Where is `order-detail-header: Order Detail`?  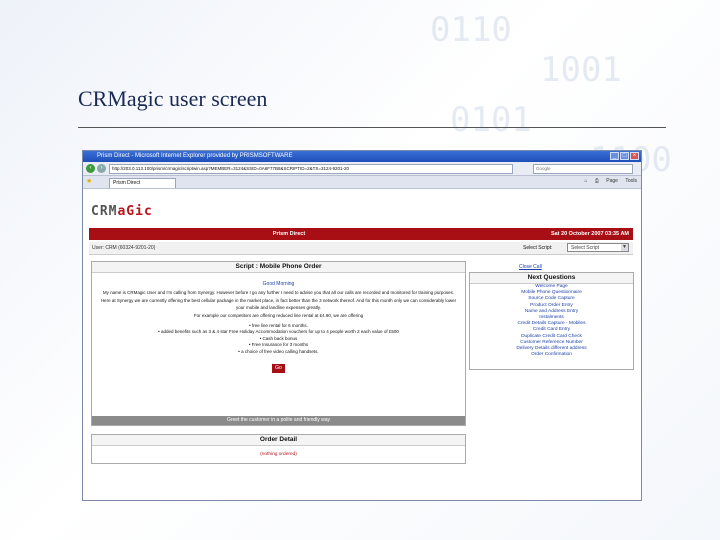
order-detail-header: Order Detail is located at coordinates (278, 440).